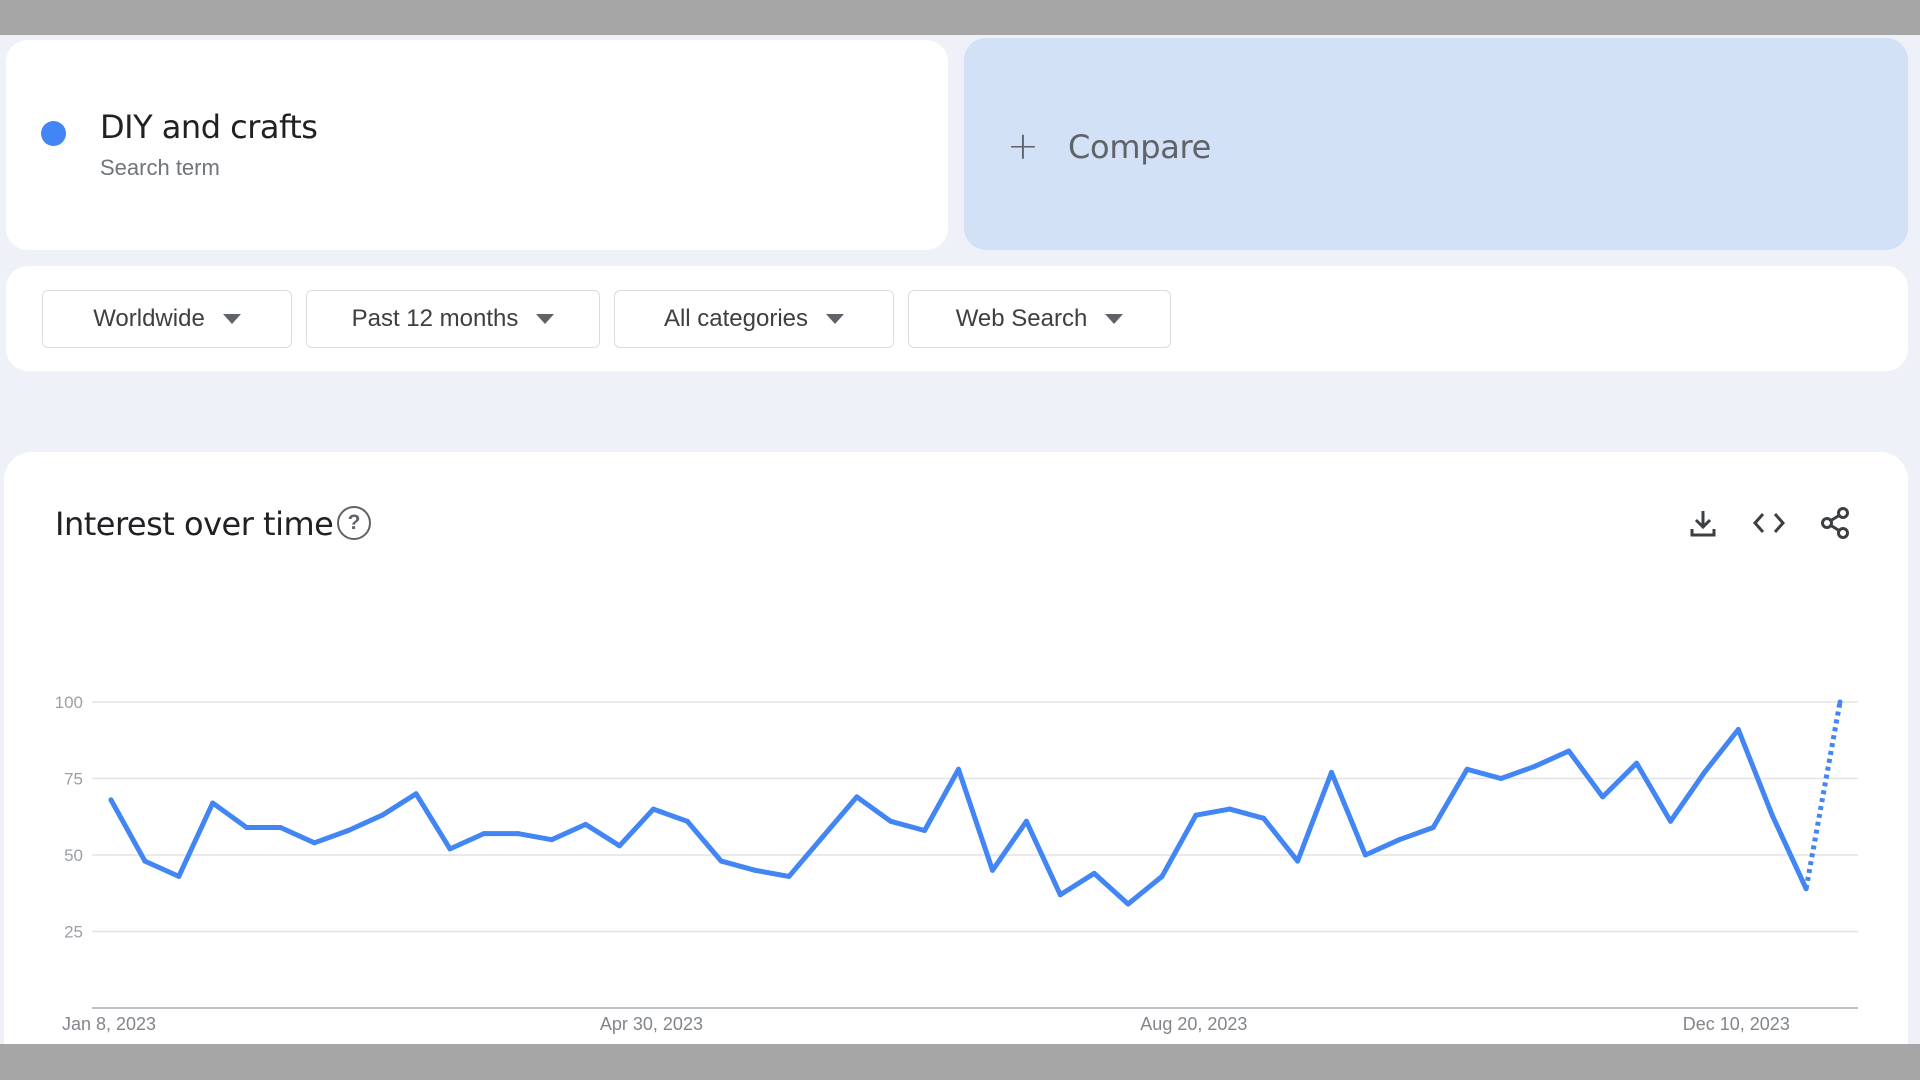 The width and height of the screenshot is (1920, 1080). Describe the element at coordinates (73, 855) in the screenshot. I see `y-tick-label-50: 50` at that location.